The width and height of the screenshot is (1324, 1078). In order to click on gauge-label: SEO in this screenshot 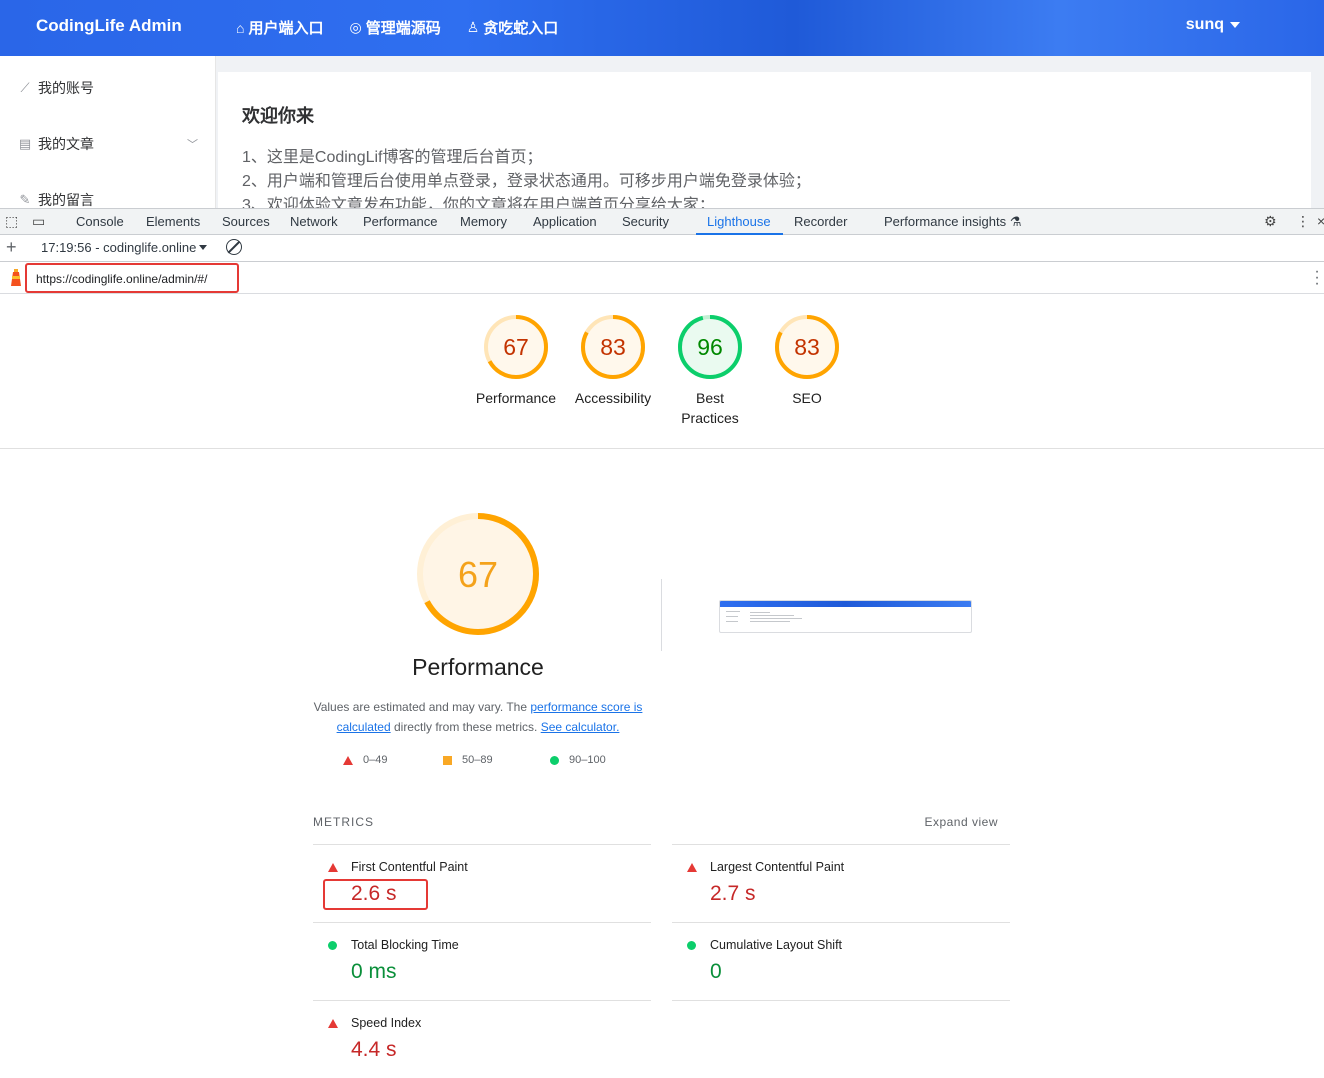, I will do `click(807, 398)`.